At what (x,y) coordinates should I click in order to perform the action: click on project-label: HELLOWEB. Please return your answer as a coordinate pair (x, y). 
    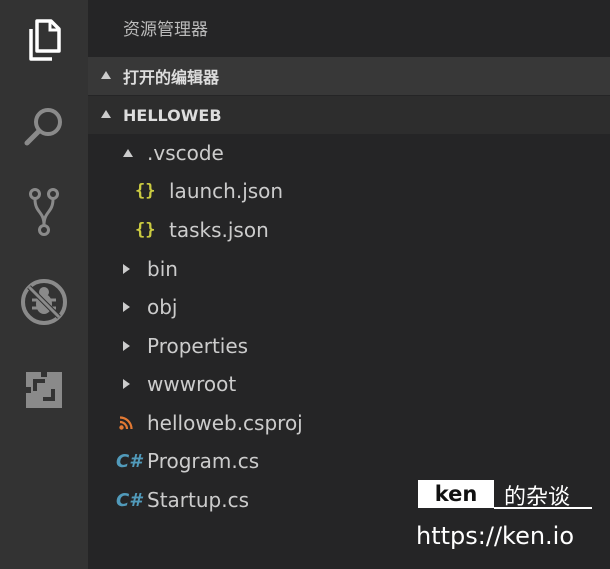
    Looking at the image, I should click on (172, 115).